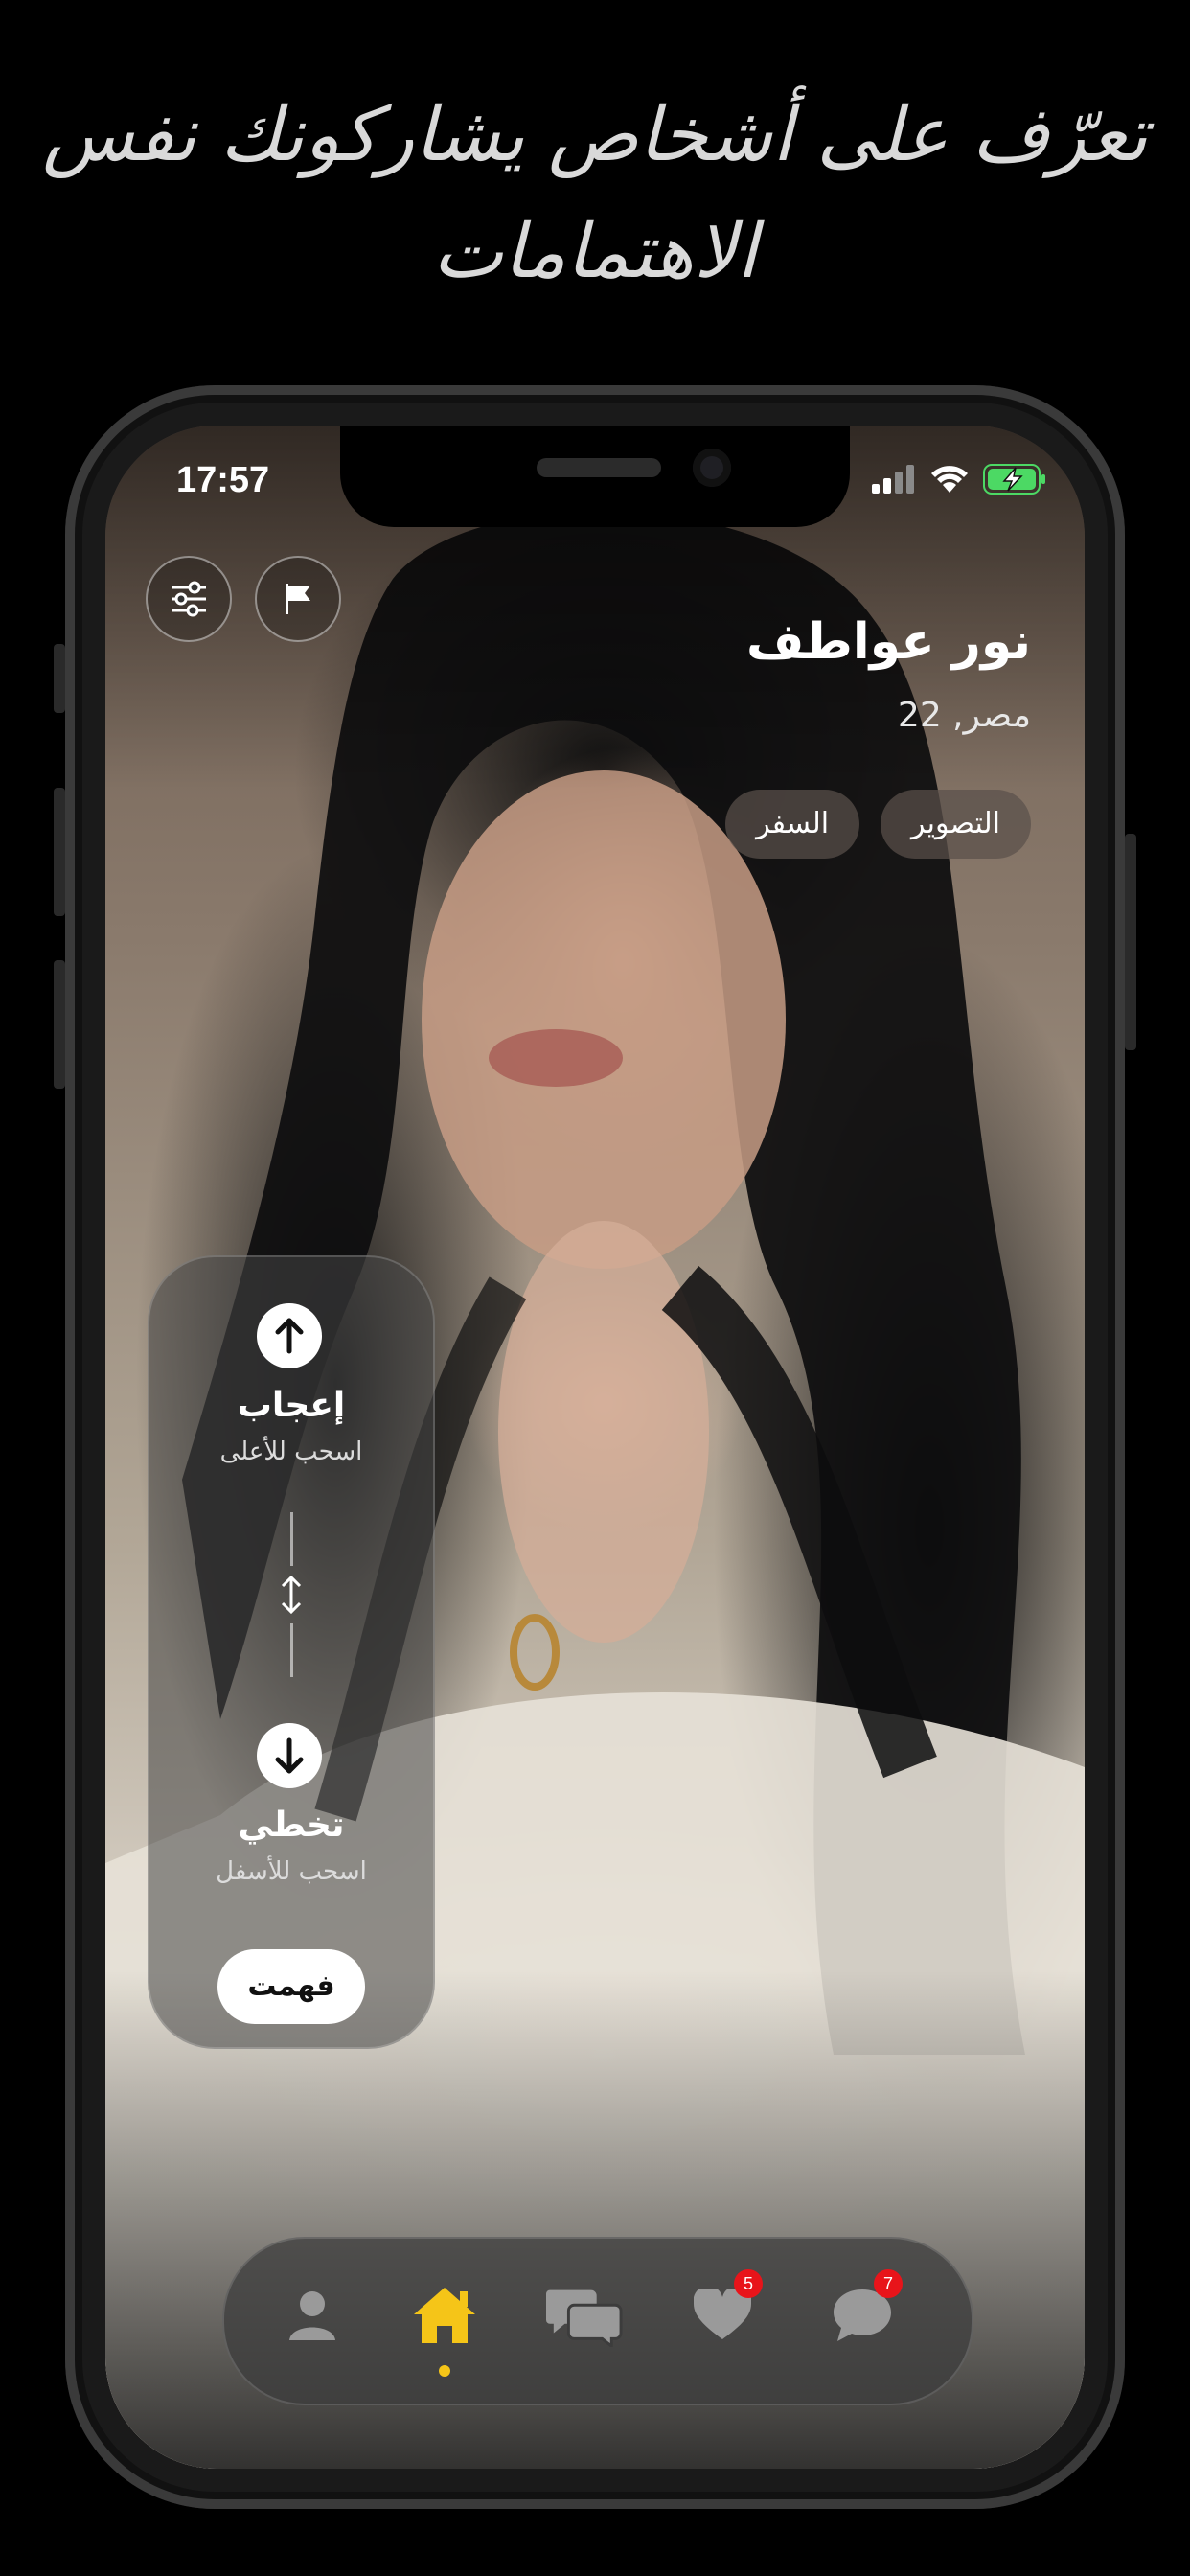 The image size is (1190, 2576). Describe the element at coordinates (864, 2311) in the screenshot. I see `nav-messages: 7` at that location.